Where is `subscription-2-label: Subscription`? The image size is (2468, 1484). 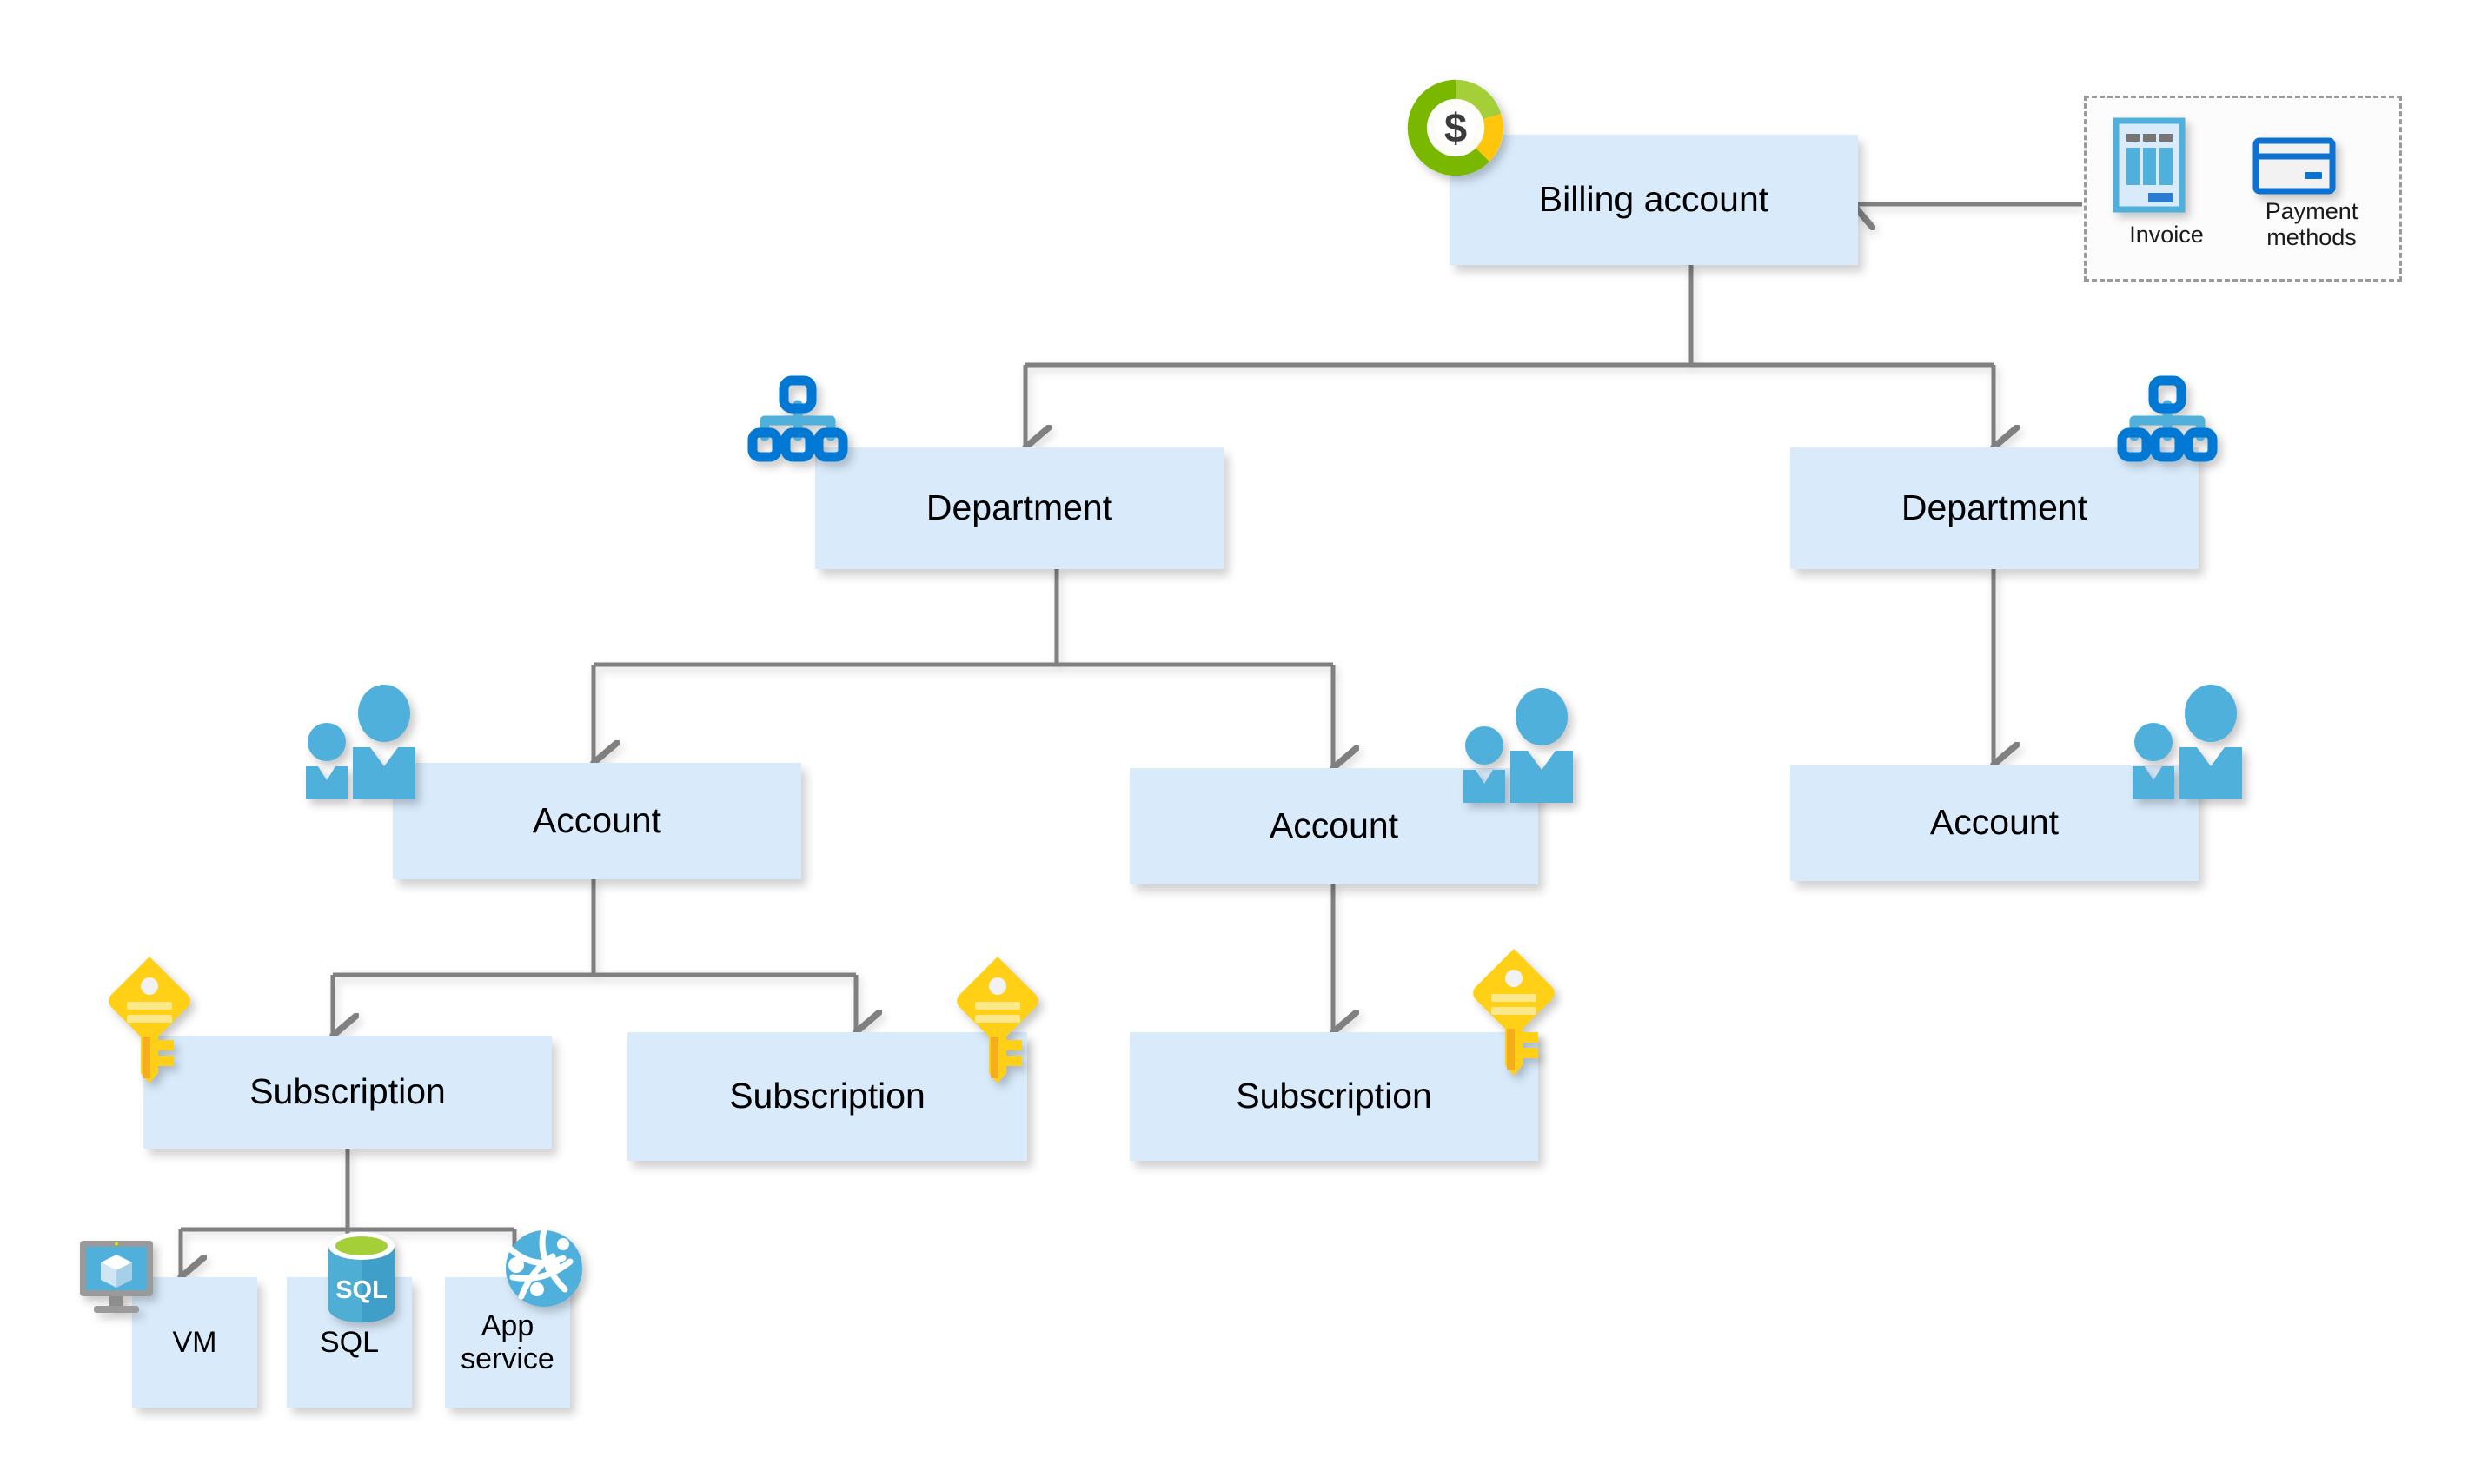 subscription-2-label: Subscription is located at coordinates (827, 1096).